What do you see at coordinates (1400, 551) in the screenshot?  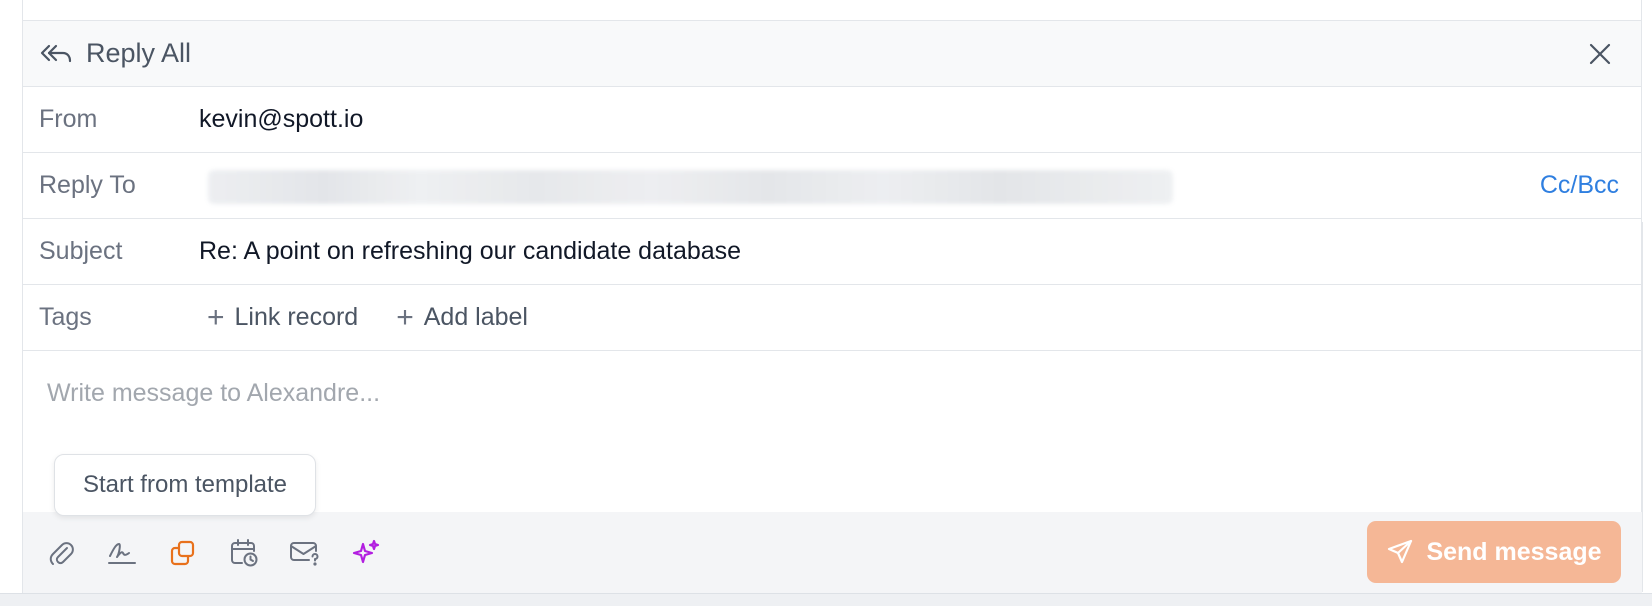 I see `send-icon` at bounding box center [1400, 551].